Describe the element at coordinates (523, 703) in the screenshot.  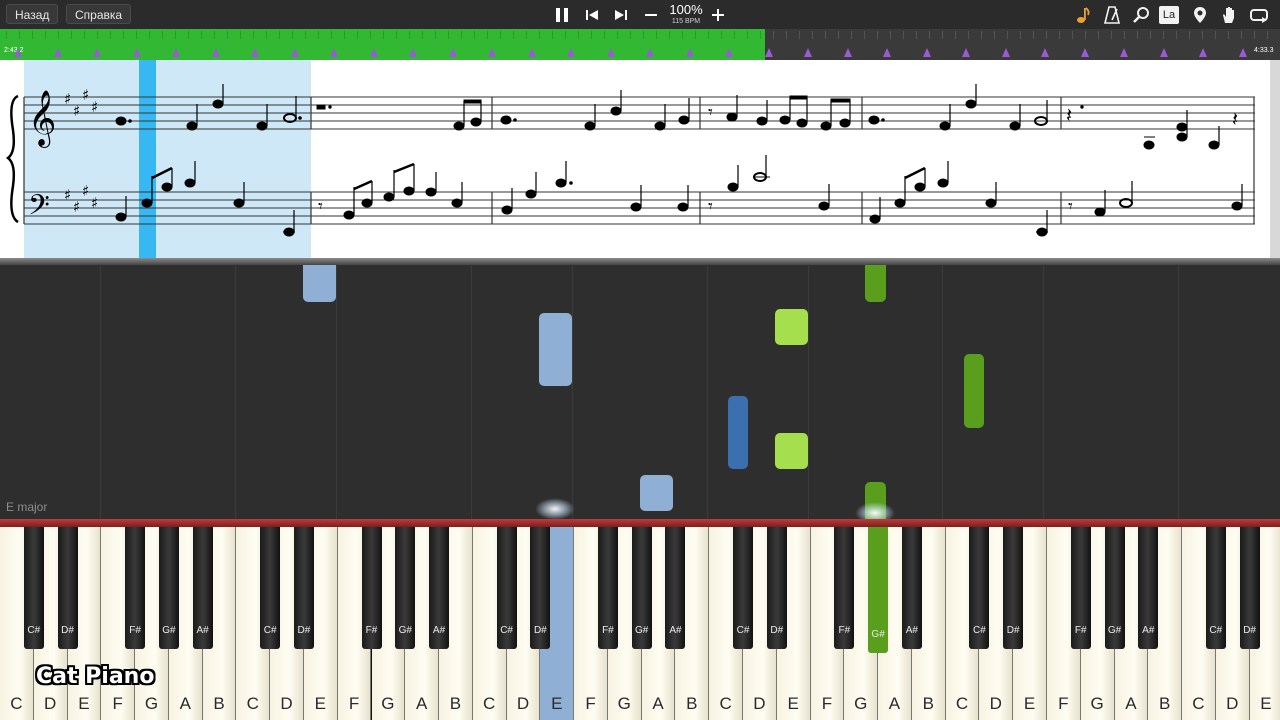
I see `key-label: D` at that location.